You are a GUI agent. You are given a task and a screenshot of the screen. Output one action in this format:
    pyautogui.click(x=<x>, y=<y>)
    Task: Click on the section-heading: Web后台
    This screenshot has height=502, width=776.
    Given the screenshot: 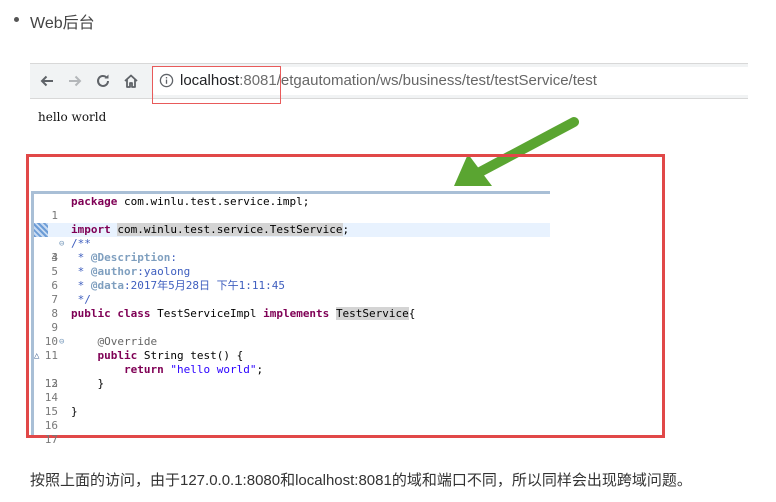 What is the action you would take?
    pyautogui.click(x=62, y=23)
    